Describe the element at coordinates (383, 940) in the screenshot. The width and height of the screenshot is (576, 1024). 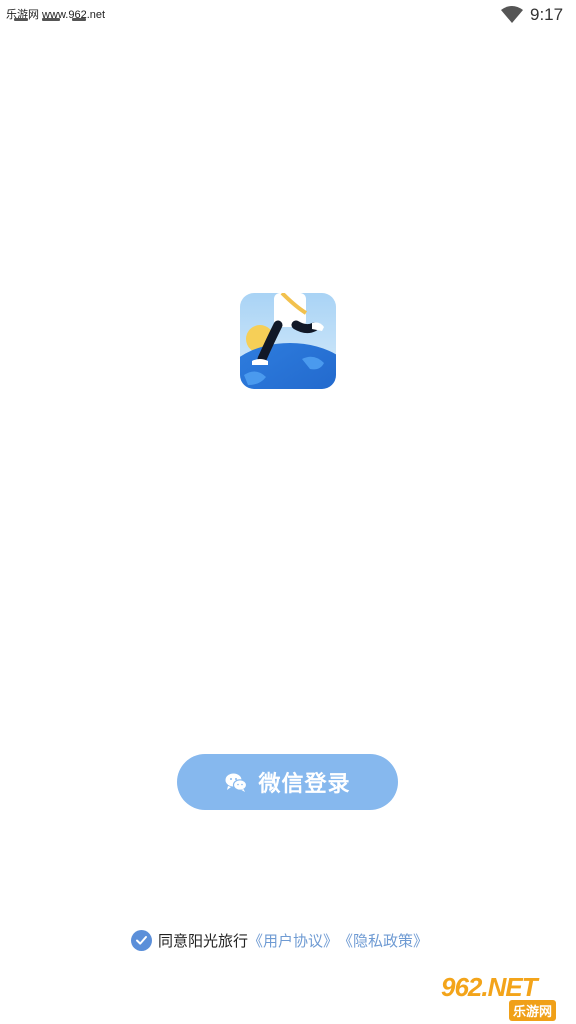
I see `privacy-policy-link: 《隐私政策》` at that location.